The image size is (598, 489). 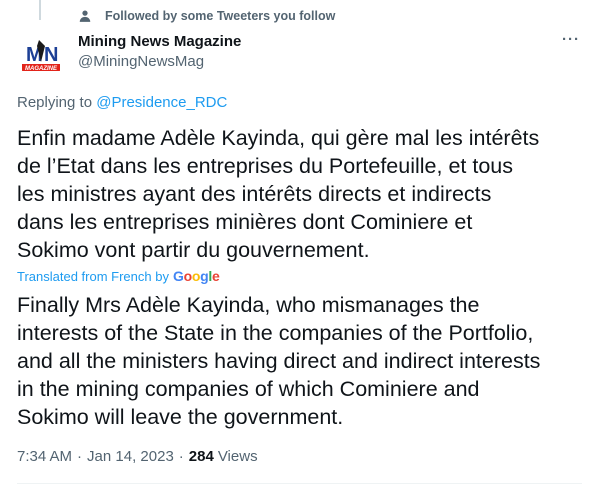 I want to click on avatar: M N MAGAZINE, so click(x=41, y=56).